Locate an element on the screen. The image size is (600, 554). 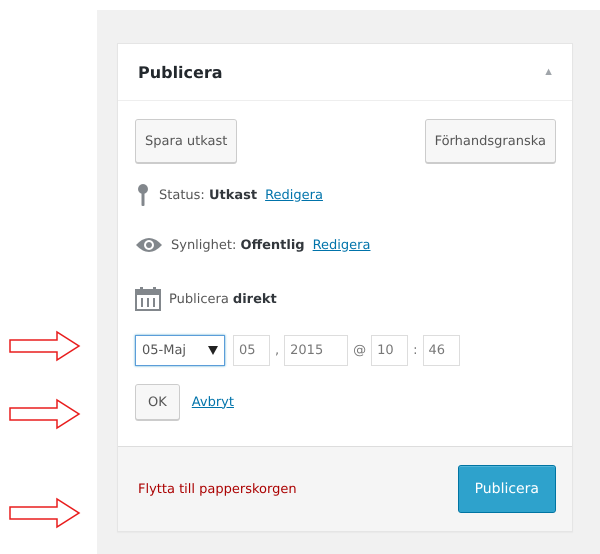
info-text: Synlighet: Offentlig is located at coordinates (238, 245).